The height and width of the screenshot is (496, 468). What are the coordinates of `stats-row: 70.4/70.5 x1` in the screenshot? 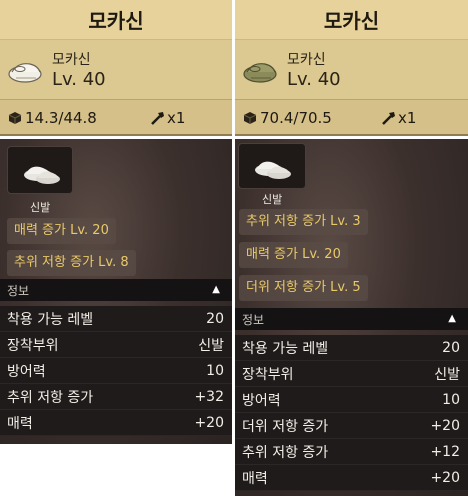 It's located at (351, 118).